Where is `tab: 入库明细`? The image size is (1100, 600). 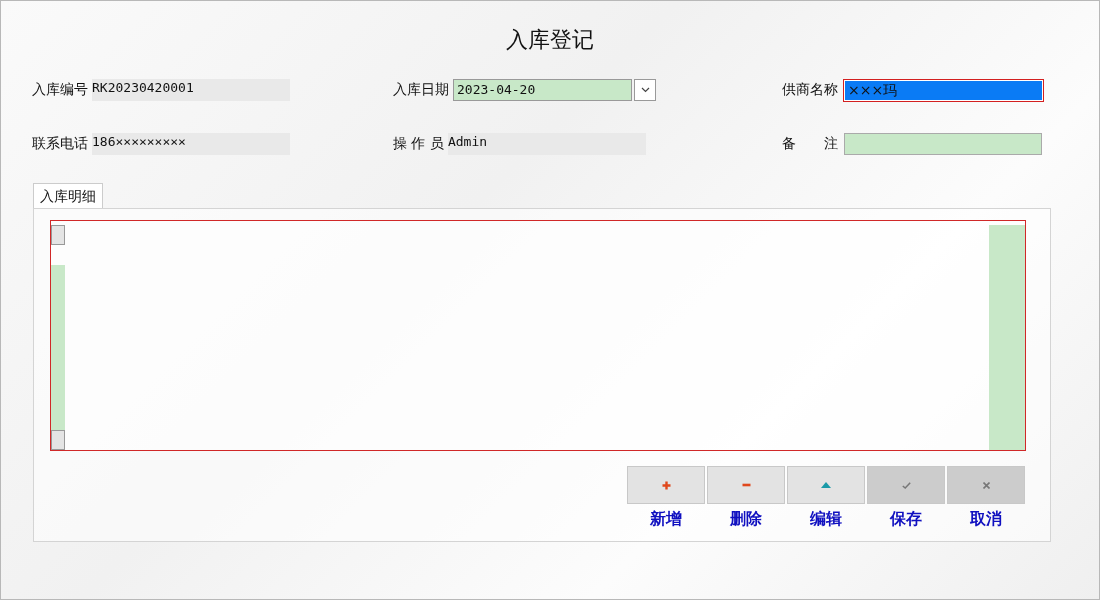
tab: 入库明细 is located at coordinates (68, 195).